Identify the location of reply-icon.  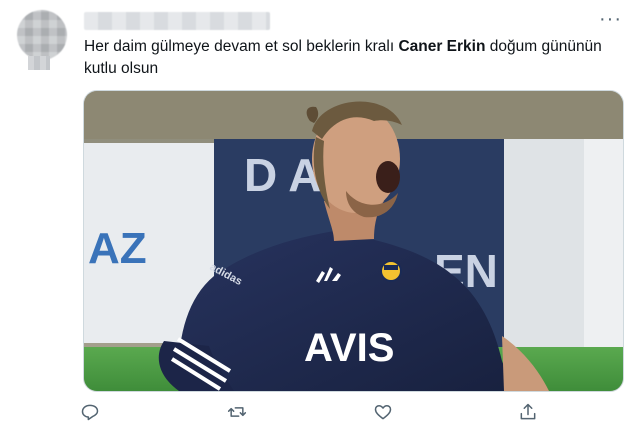
(92, 414).